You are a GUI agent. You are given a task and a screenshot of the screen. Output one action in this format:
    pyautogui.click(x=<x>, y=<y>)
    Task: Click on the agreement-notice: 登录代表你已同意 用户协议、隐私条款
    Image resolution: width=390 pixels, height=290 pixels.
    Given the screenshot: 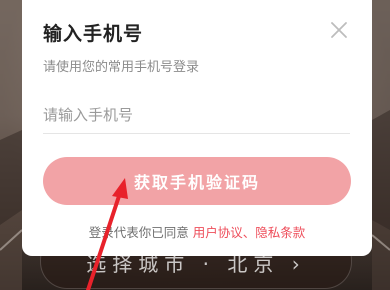 What is the action you would take?
    pyautogui.click(x=197, y=231)
    